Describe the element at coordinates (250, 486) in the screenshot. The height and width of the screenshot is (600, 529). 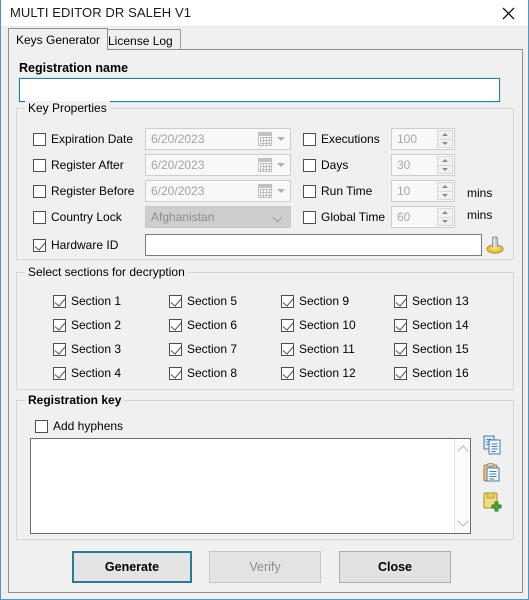
I see `registration-key-textarea` at that location.